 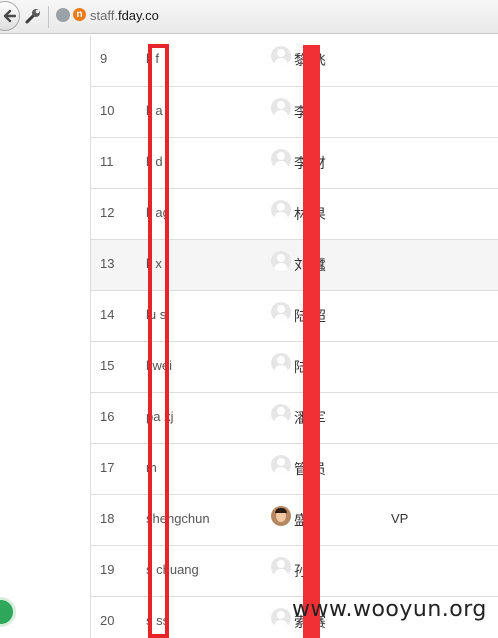 I want to click on watermark: www.wooyun.org, so click(x=389, y=609).